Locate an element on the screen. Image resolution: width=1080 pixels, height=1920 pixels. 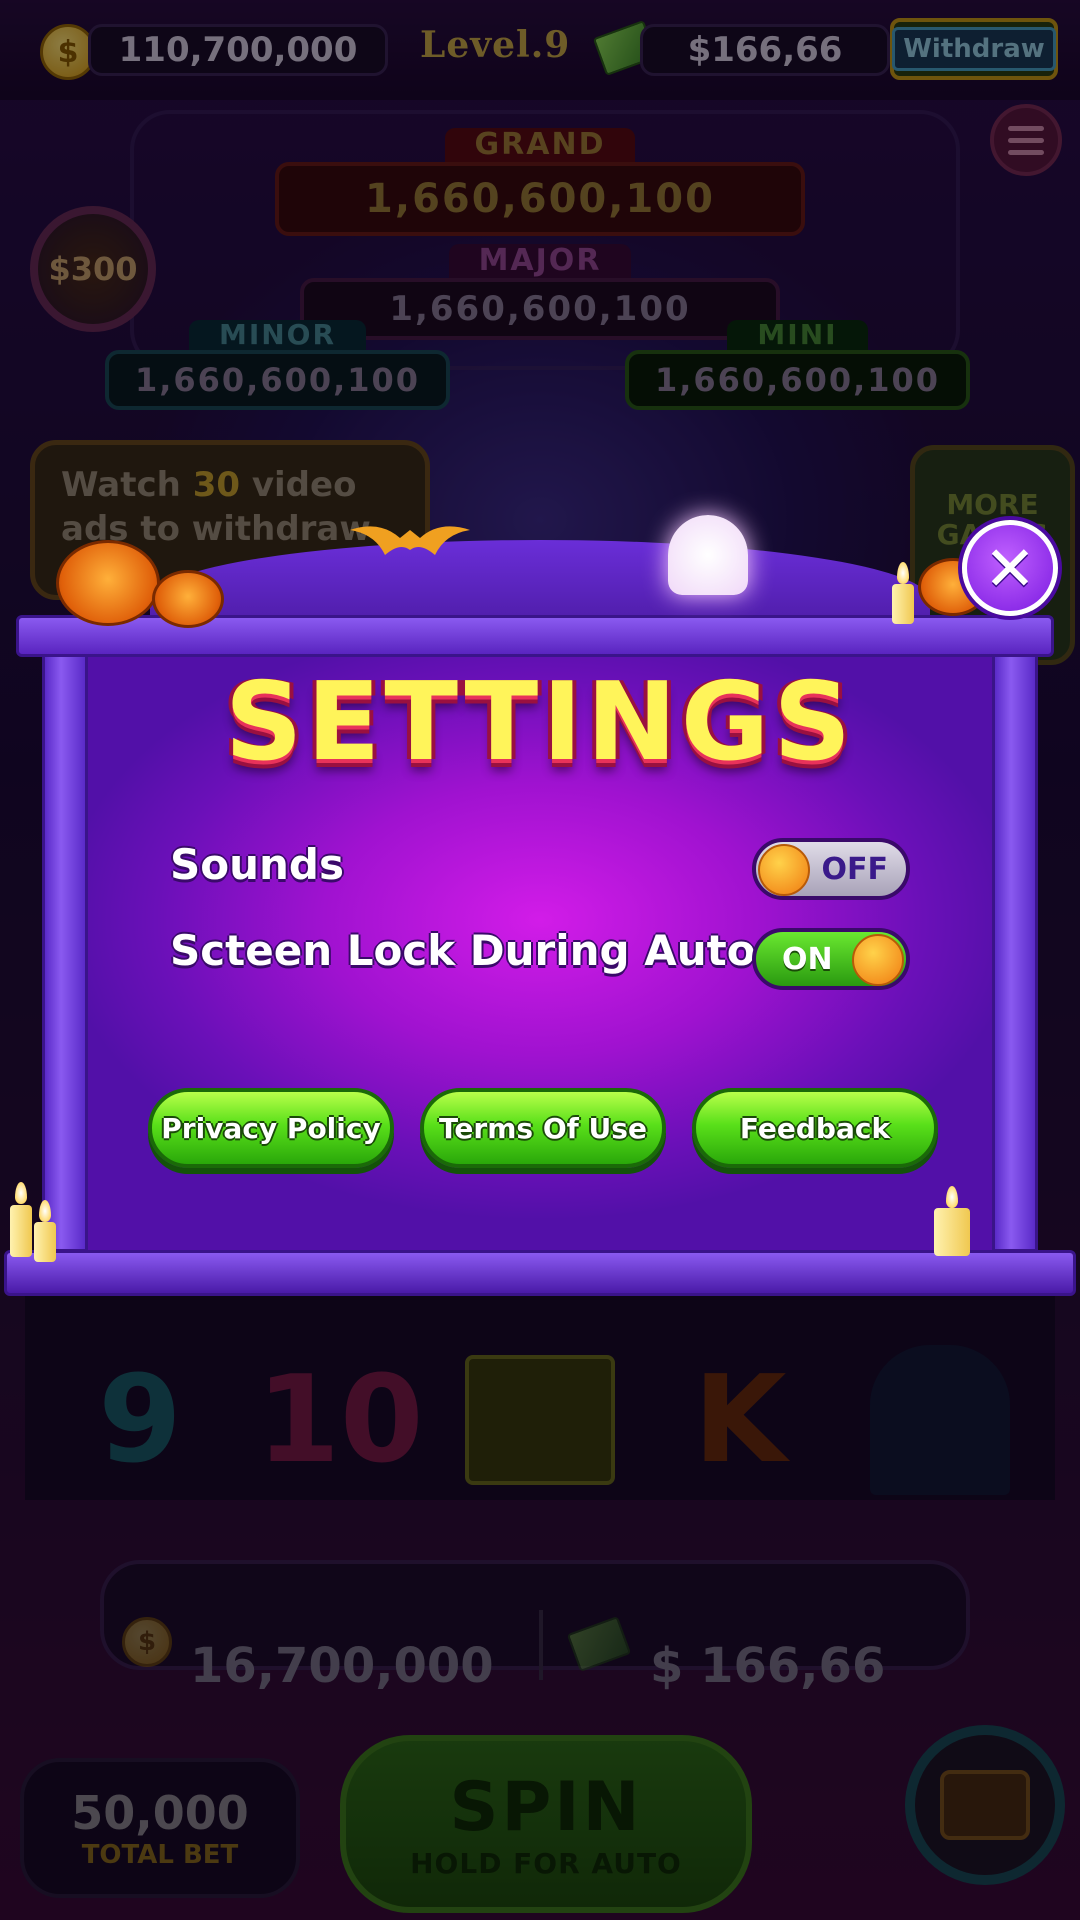
privacy-policy-button: Privacy Policy is located at coordinates (271, 1128).